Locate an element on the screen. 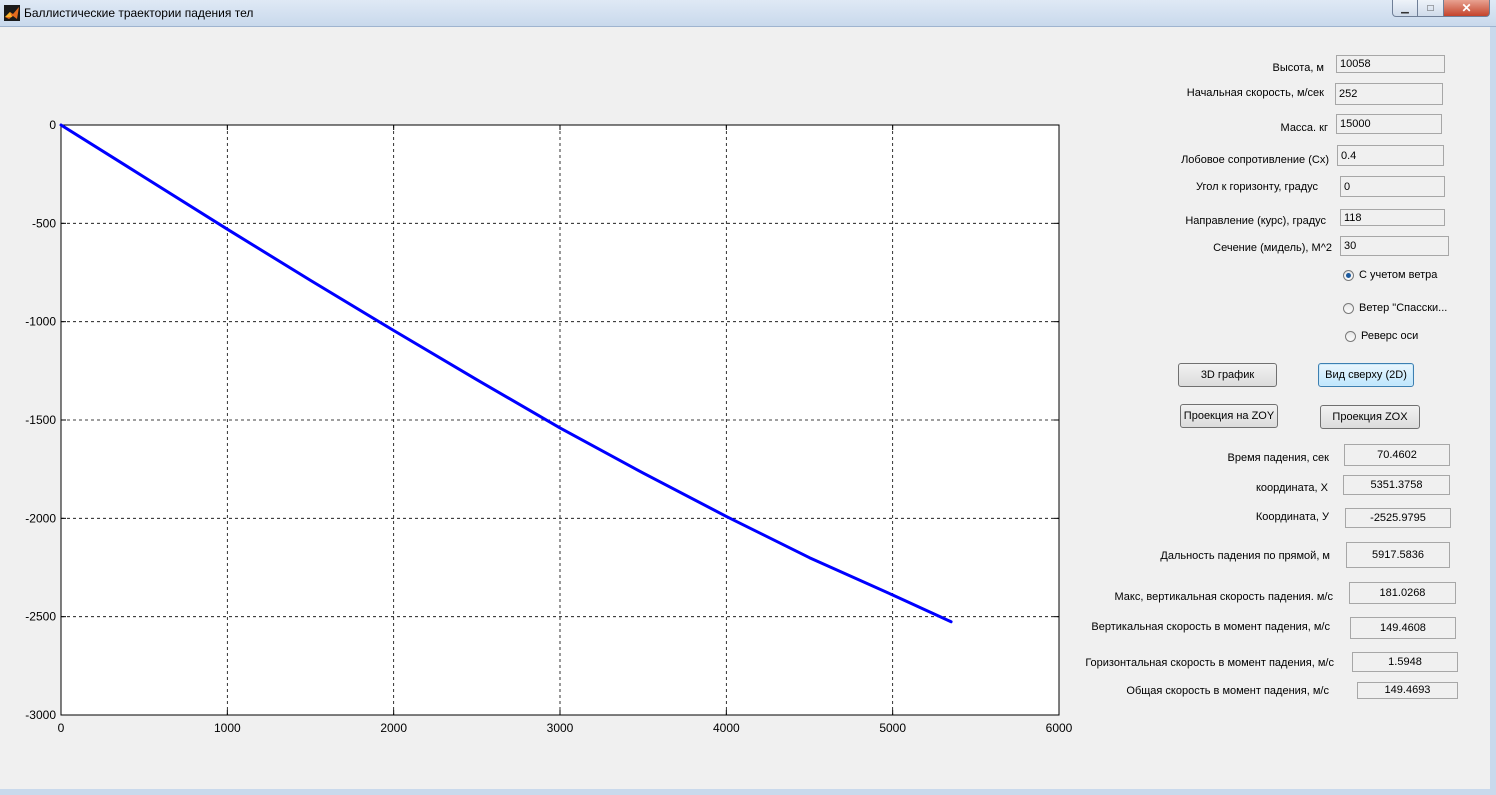 This screenshot has height=795, width=1496. drag-coefficient-label: Лобовое сопротивление (Cx) is located at coordinates (1255, 160).